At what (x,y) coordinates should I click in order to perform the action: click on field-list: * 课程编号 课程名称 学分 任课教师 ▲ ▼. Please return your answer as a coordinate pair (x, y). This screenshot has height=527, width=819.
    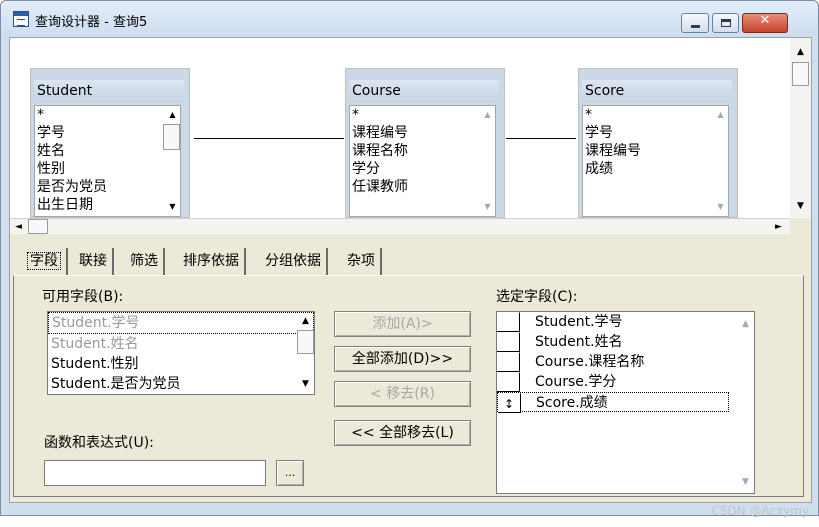
    Looking at the image, I should click on (422, 161).